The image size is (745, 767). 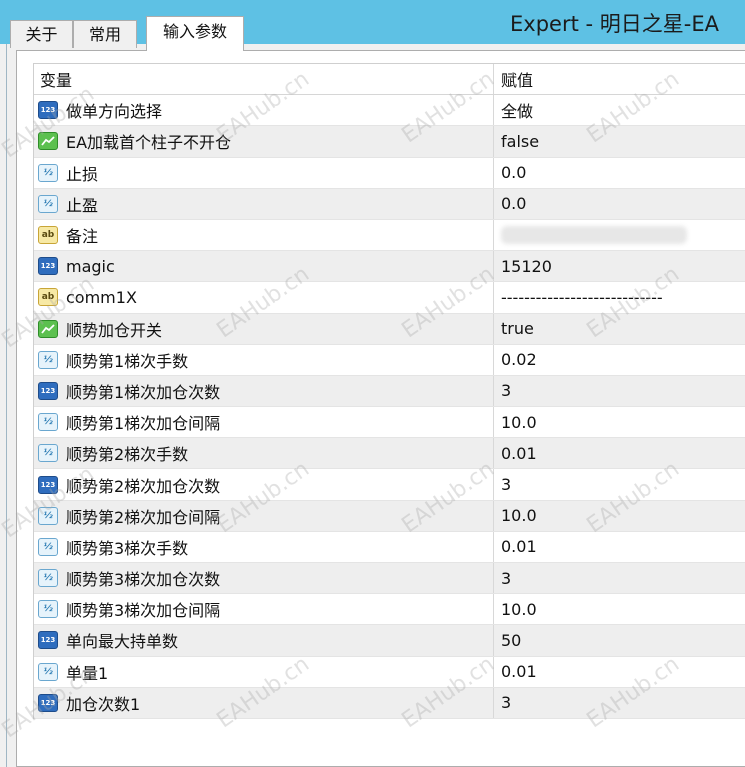 I want to click on parameter-value: 0.02, so click(x=619, y=360).